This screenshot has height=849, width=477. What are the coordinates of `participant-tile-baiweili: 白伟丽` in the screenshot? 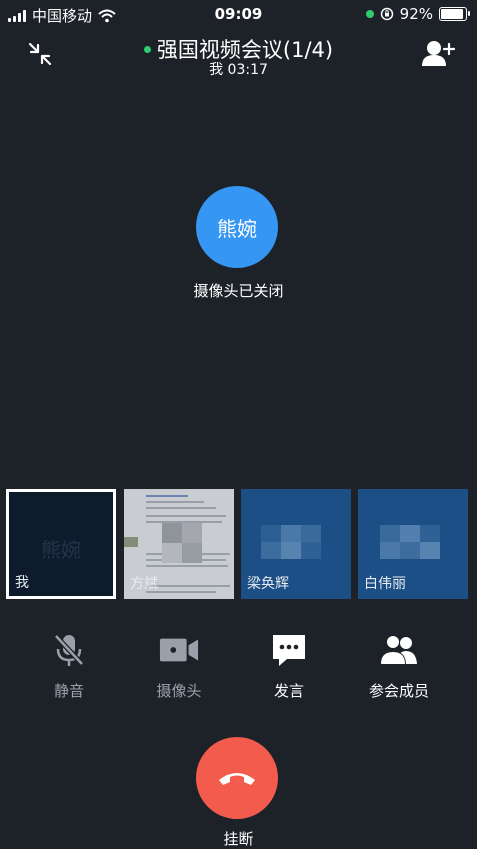 It's located at (413, 544).